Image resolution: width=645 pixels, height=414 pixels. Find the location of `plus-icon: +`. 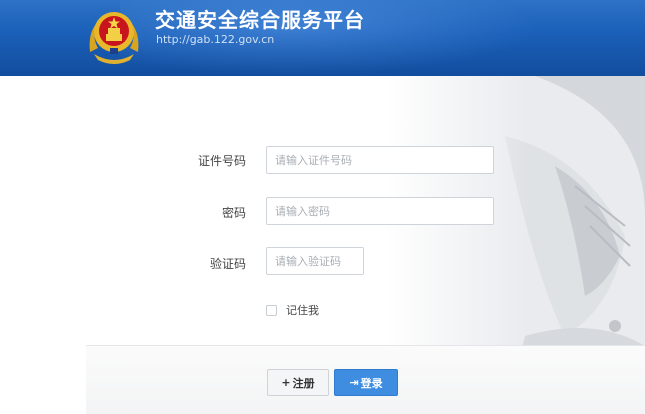

plus-icon: + is located at coordinates (286, 382).